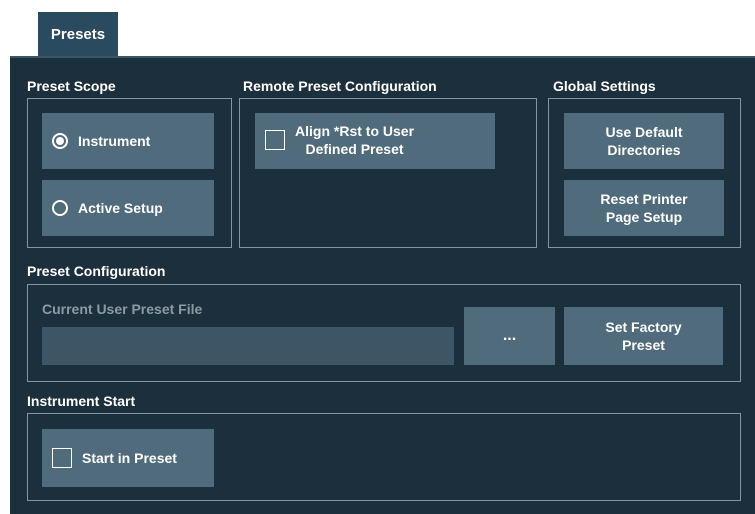 This screenshot has width=755, height=514. I want to click on align-rst-label-line2: Defined Preset, so click(354, 149).